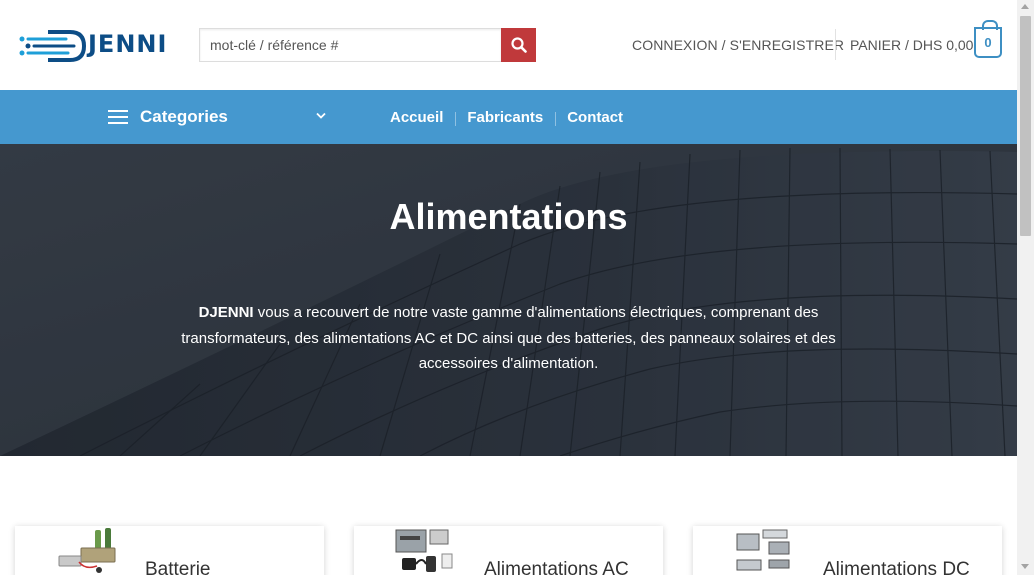 The height and width of the screenshot is (575, 1034). Describe the element at coordinates (118, 117) in the screenshot. I see `hamburger-icon` at that location.